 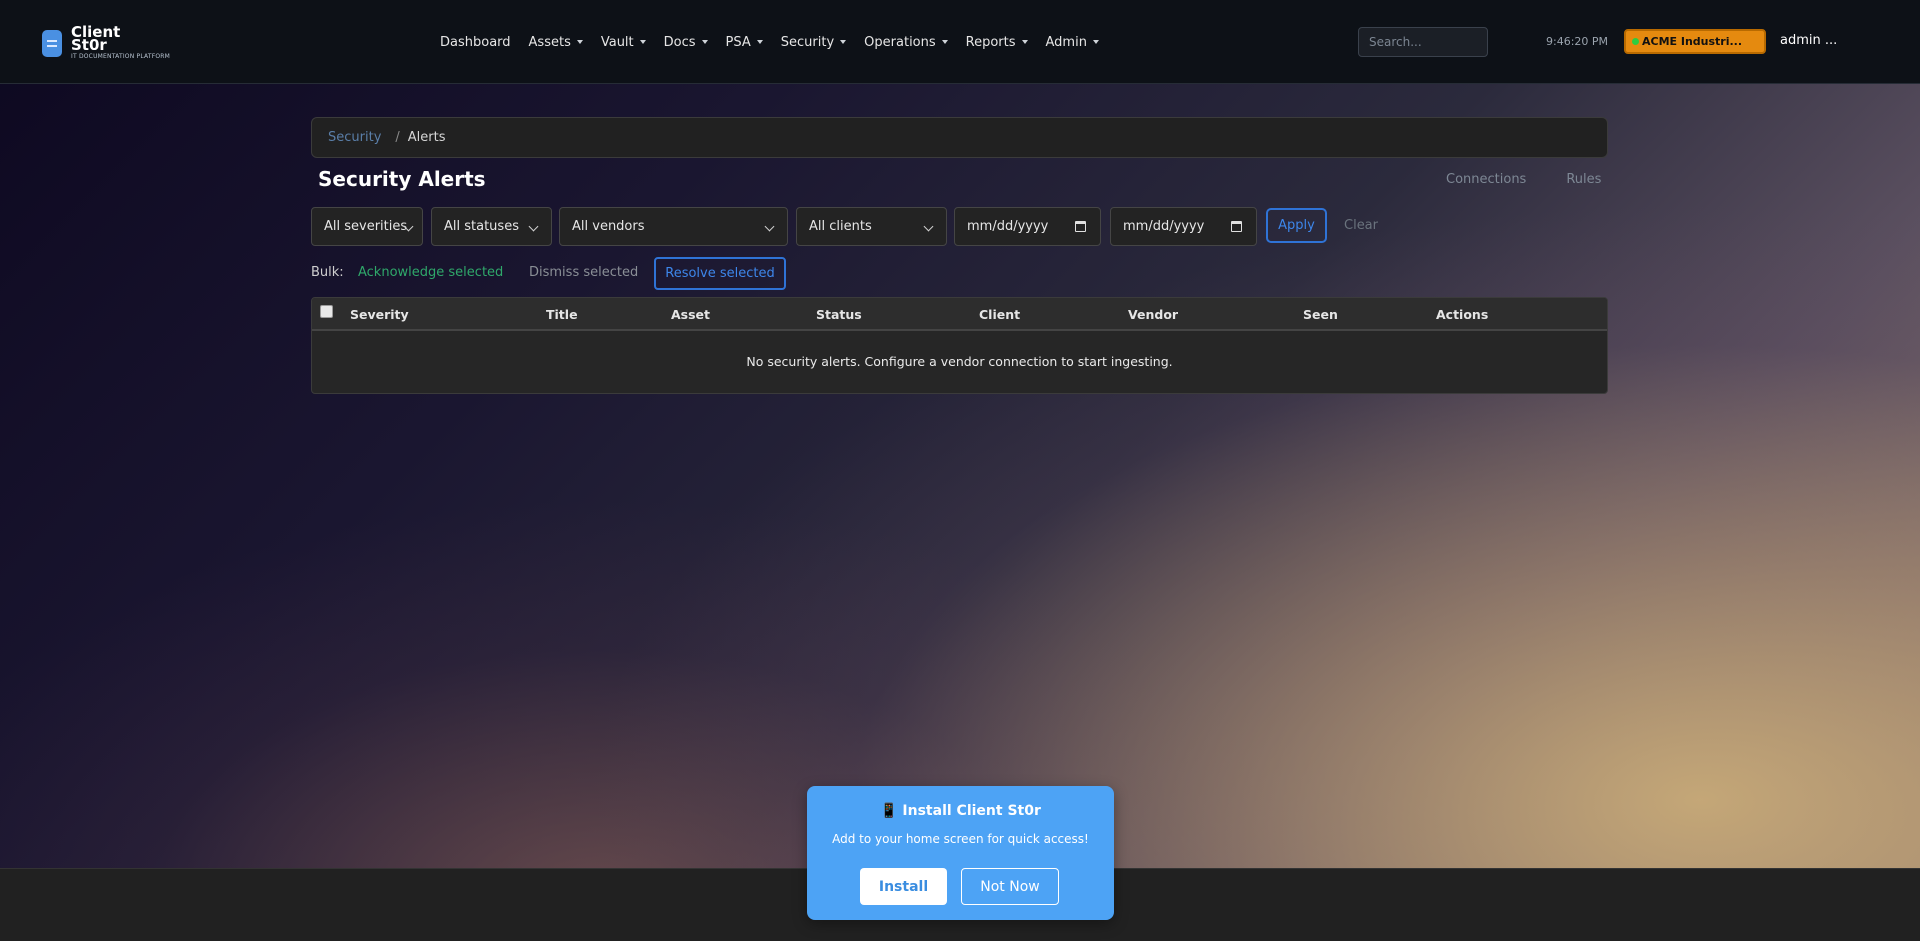 I want to click on nav-security: Security, so click(x=814, y=42).